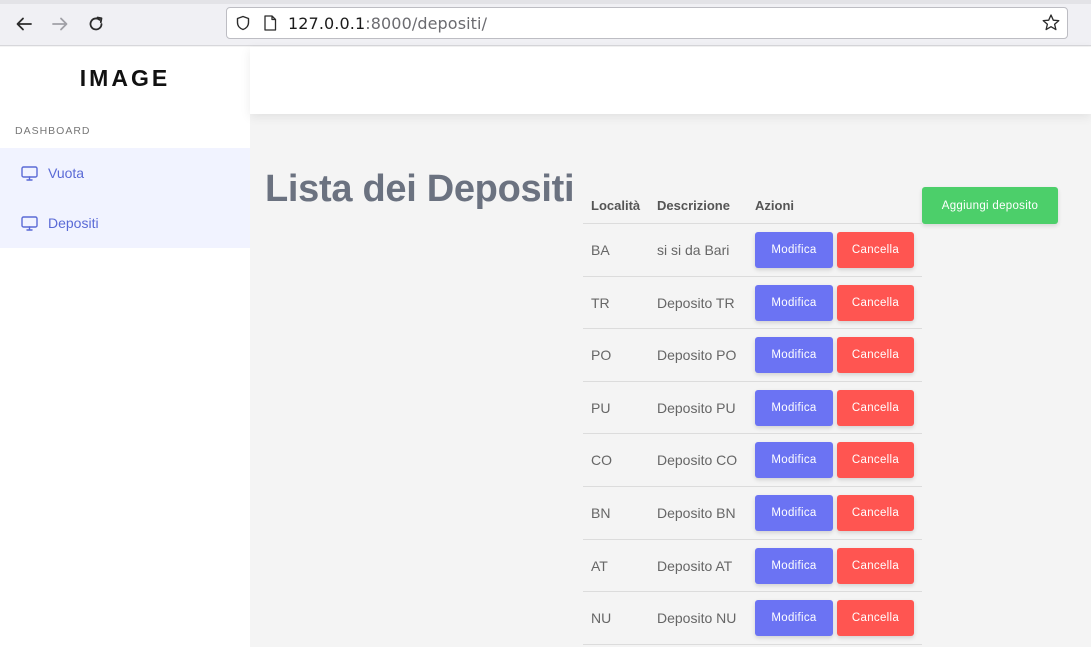 The image size is (1091, 647). Describe the element at coordinates (545, 2) in the screenshot. I see `tab-strip-edge` at that location.